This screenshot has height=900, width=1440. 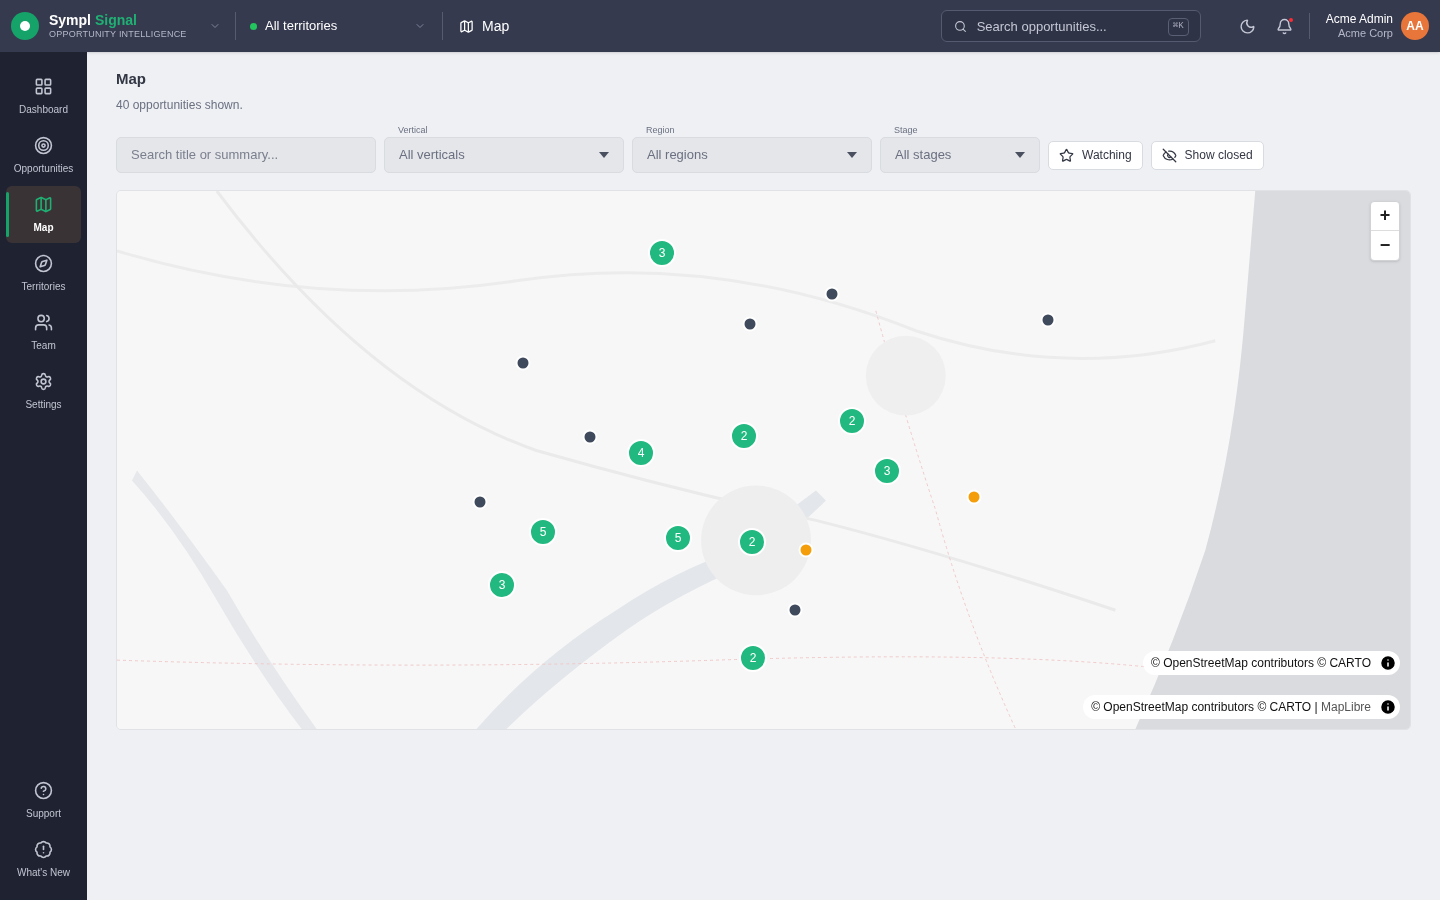 What do you see at coordinates (1345, 706) in the screenshot?
I see `maplibre-link: MapLibre` at bounding box center [1345, 706].